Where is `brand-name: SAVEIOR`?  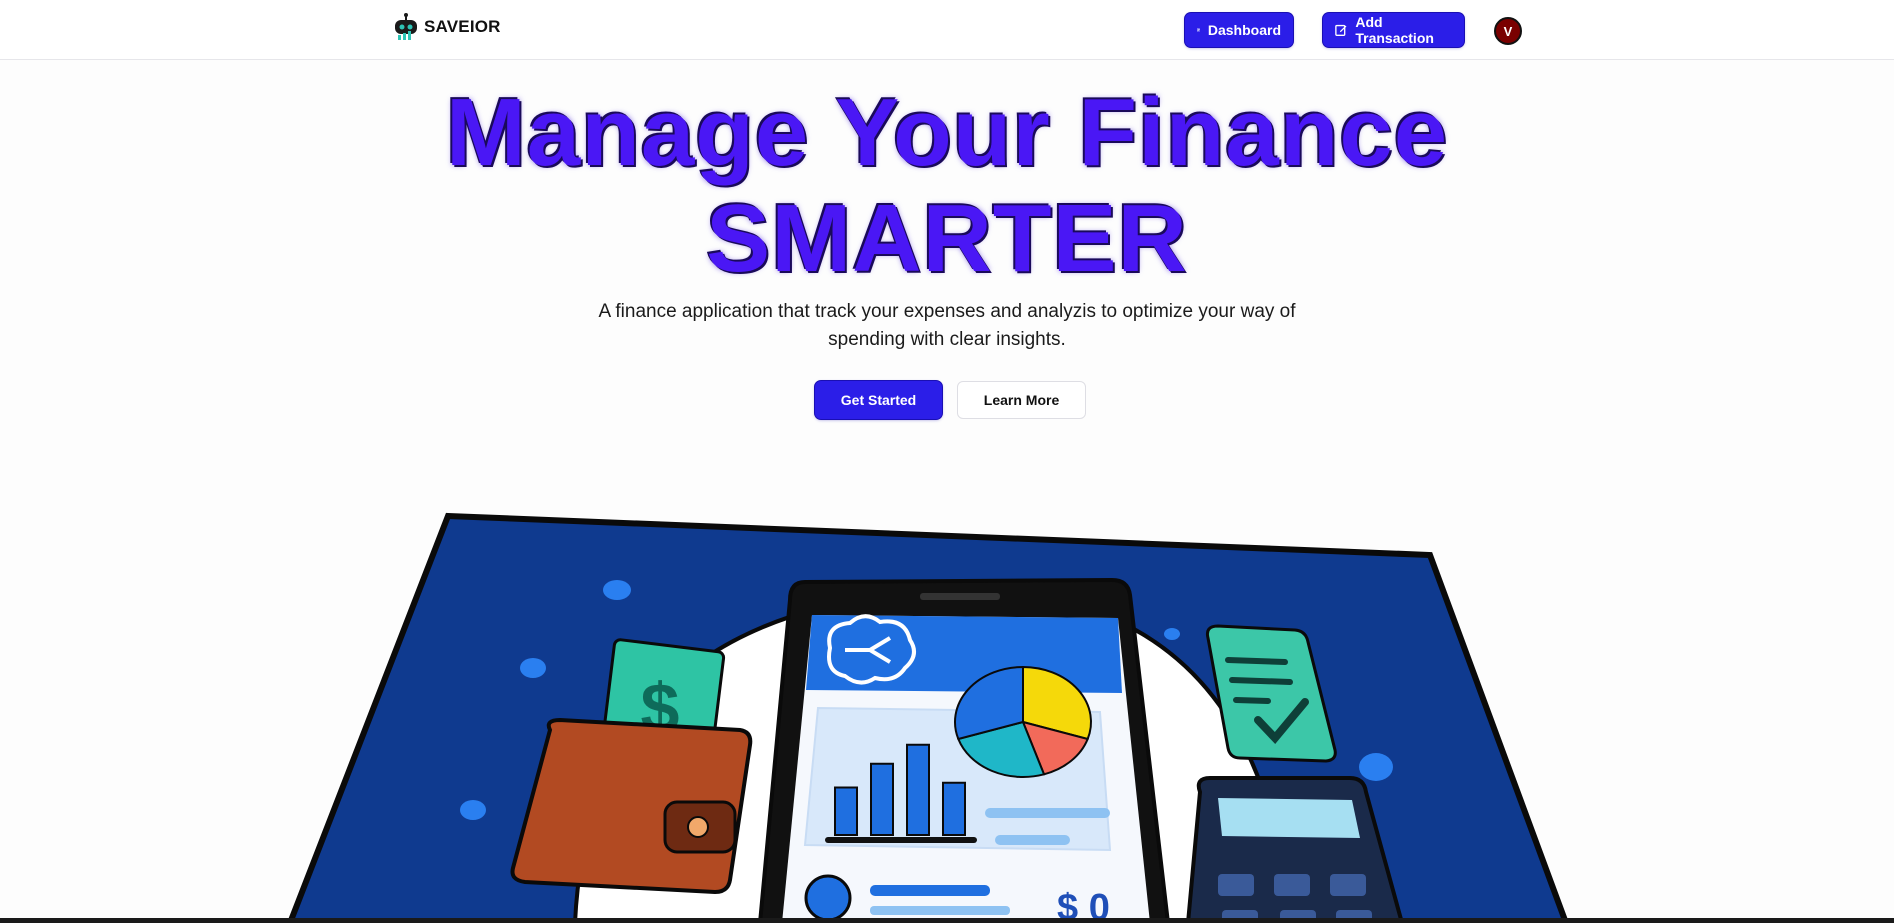 brand-name: SAVEIOR is located at coordinates (462, 26).